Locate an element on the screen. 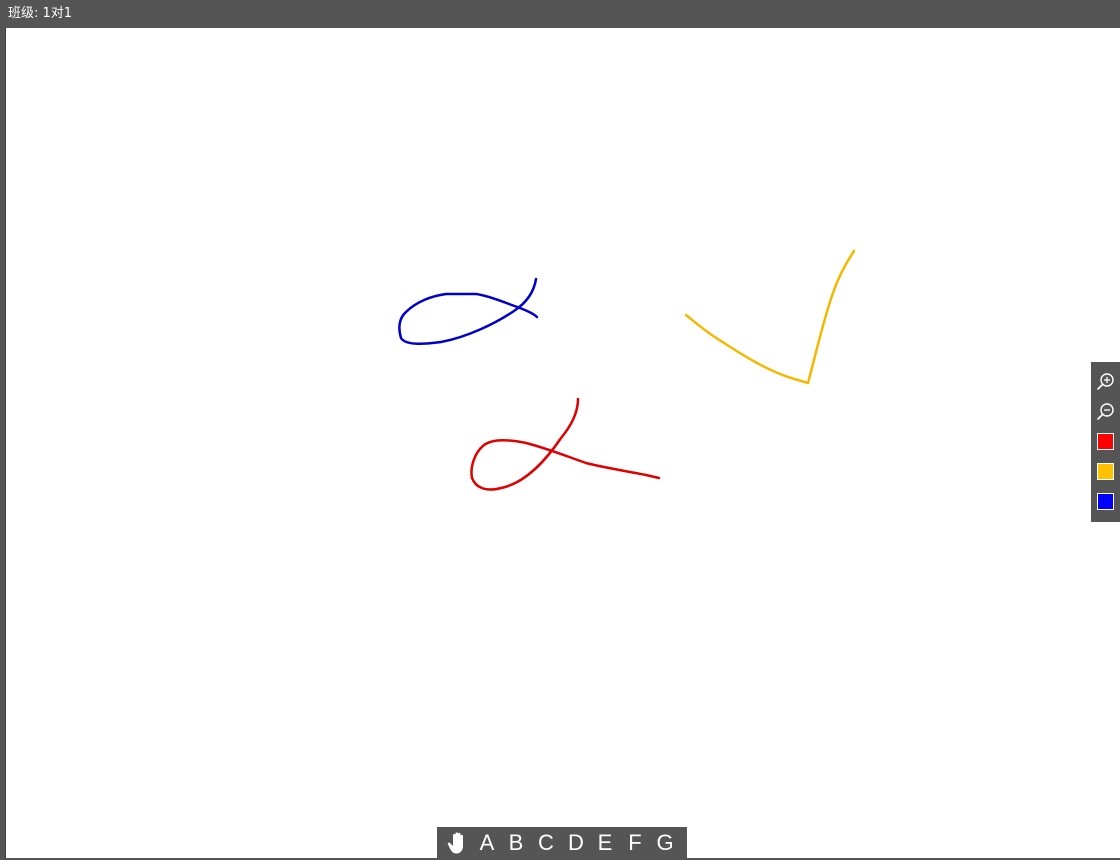 The width and height of the screenshot is (1120, 860). zoom-out-button is located at coordinates (1106, 412).